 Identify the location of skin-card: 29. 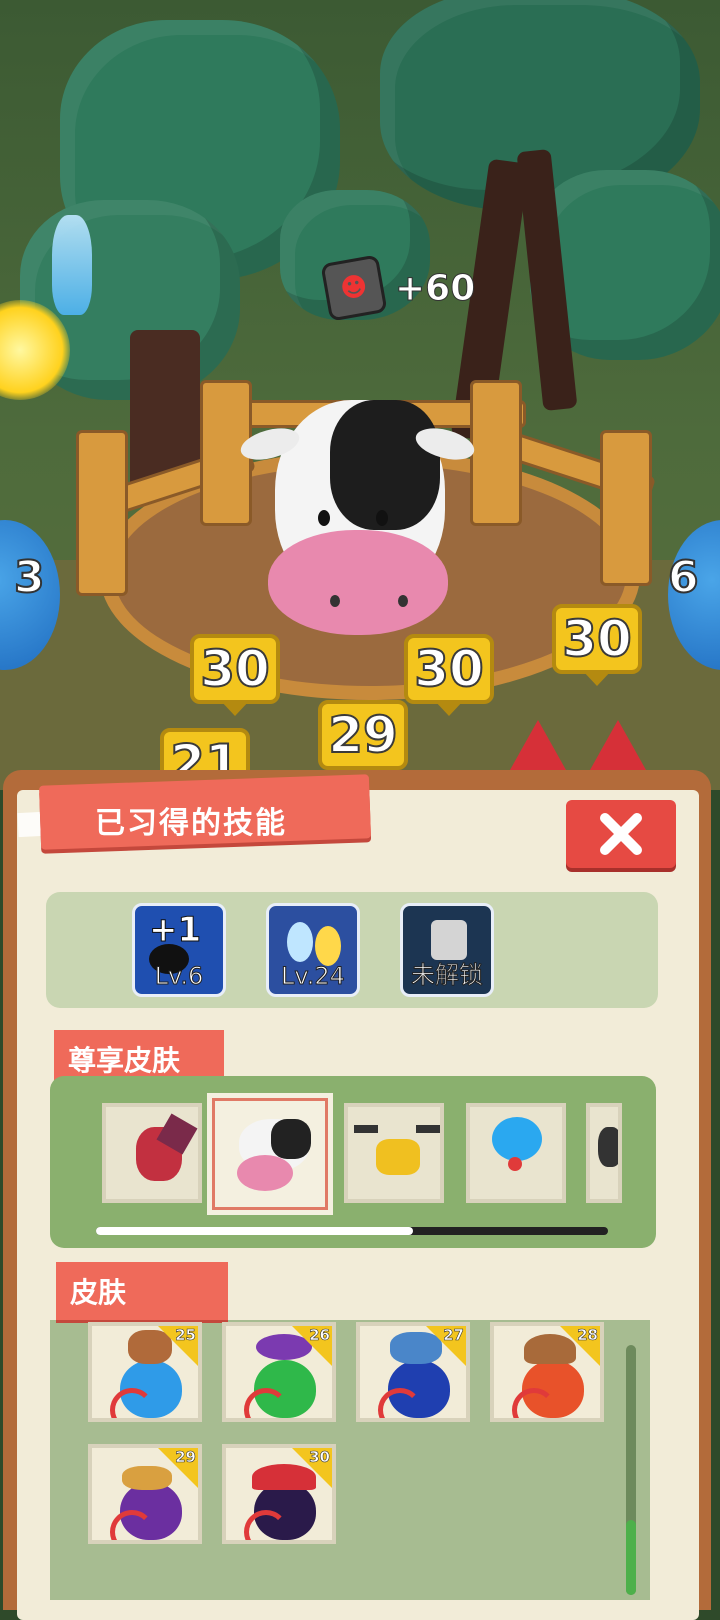
(145, 1494).